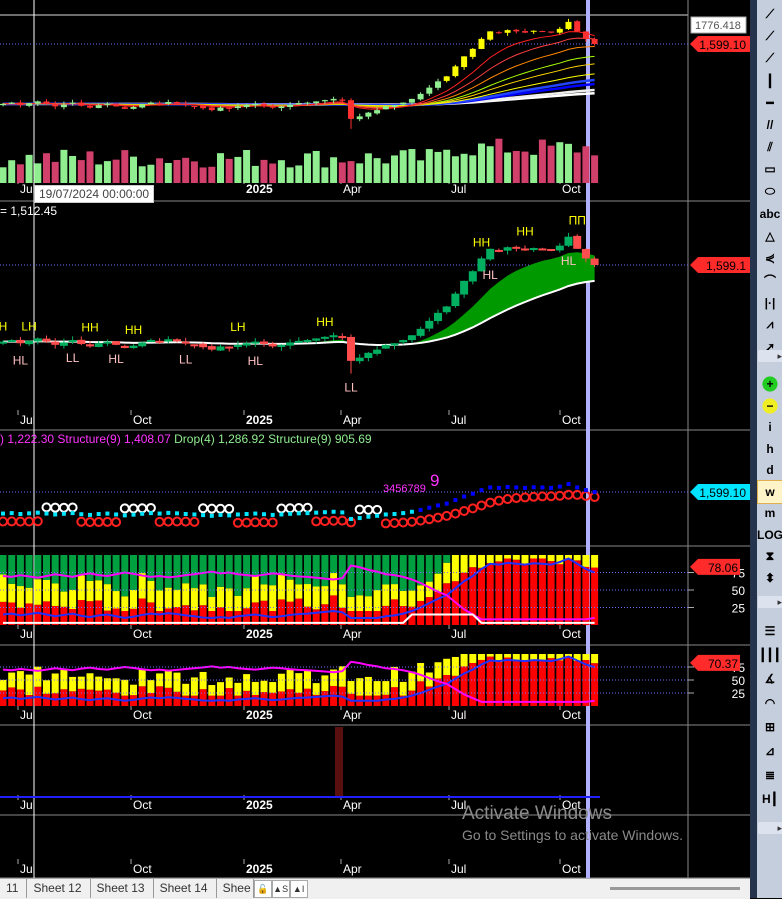  I want to click on horizontal-scrollbar, so click(675, 888).